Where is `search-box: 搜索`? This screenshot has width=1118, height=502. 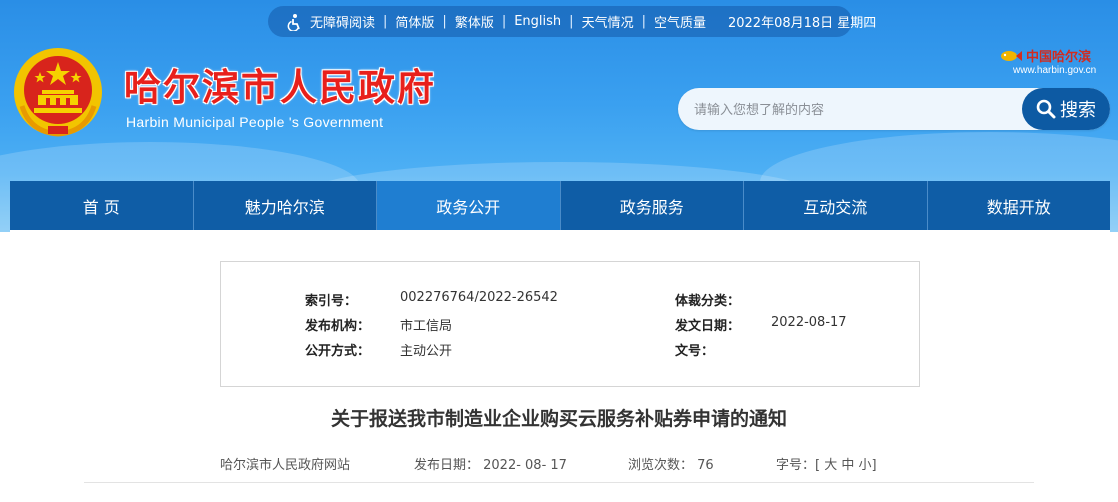
search-box: 搜索 is located at coordinates (894, 110).